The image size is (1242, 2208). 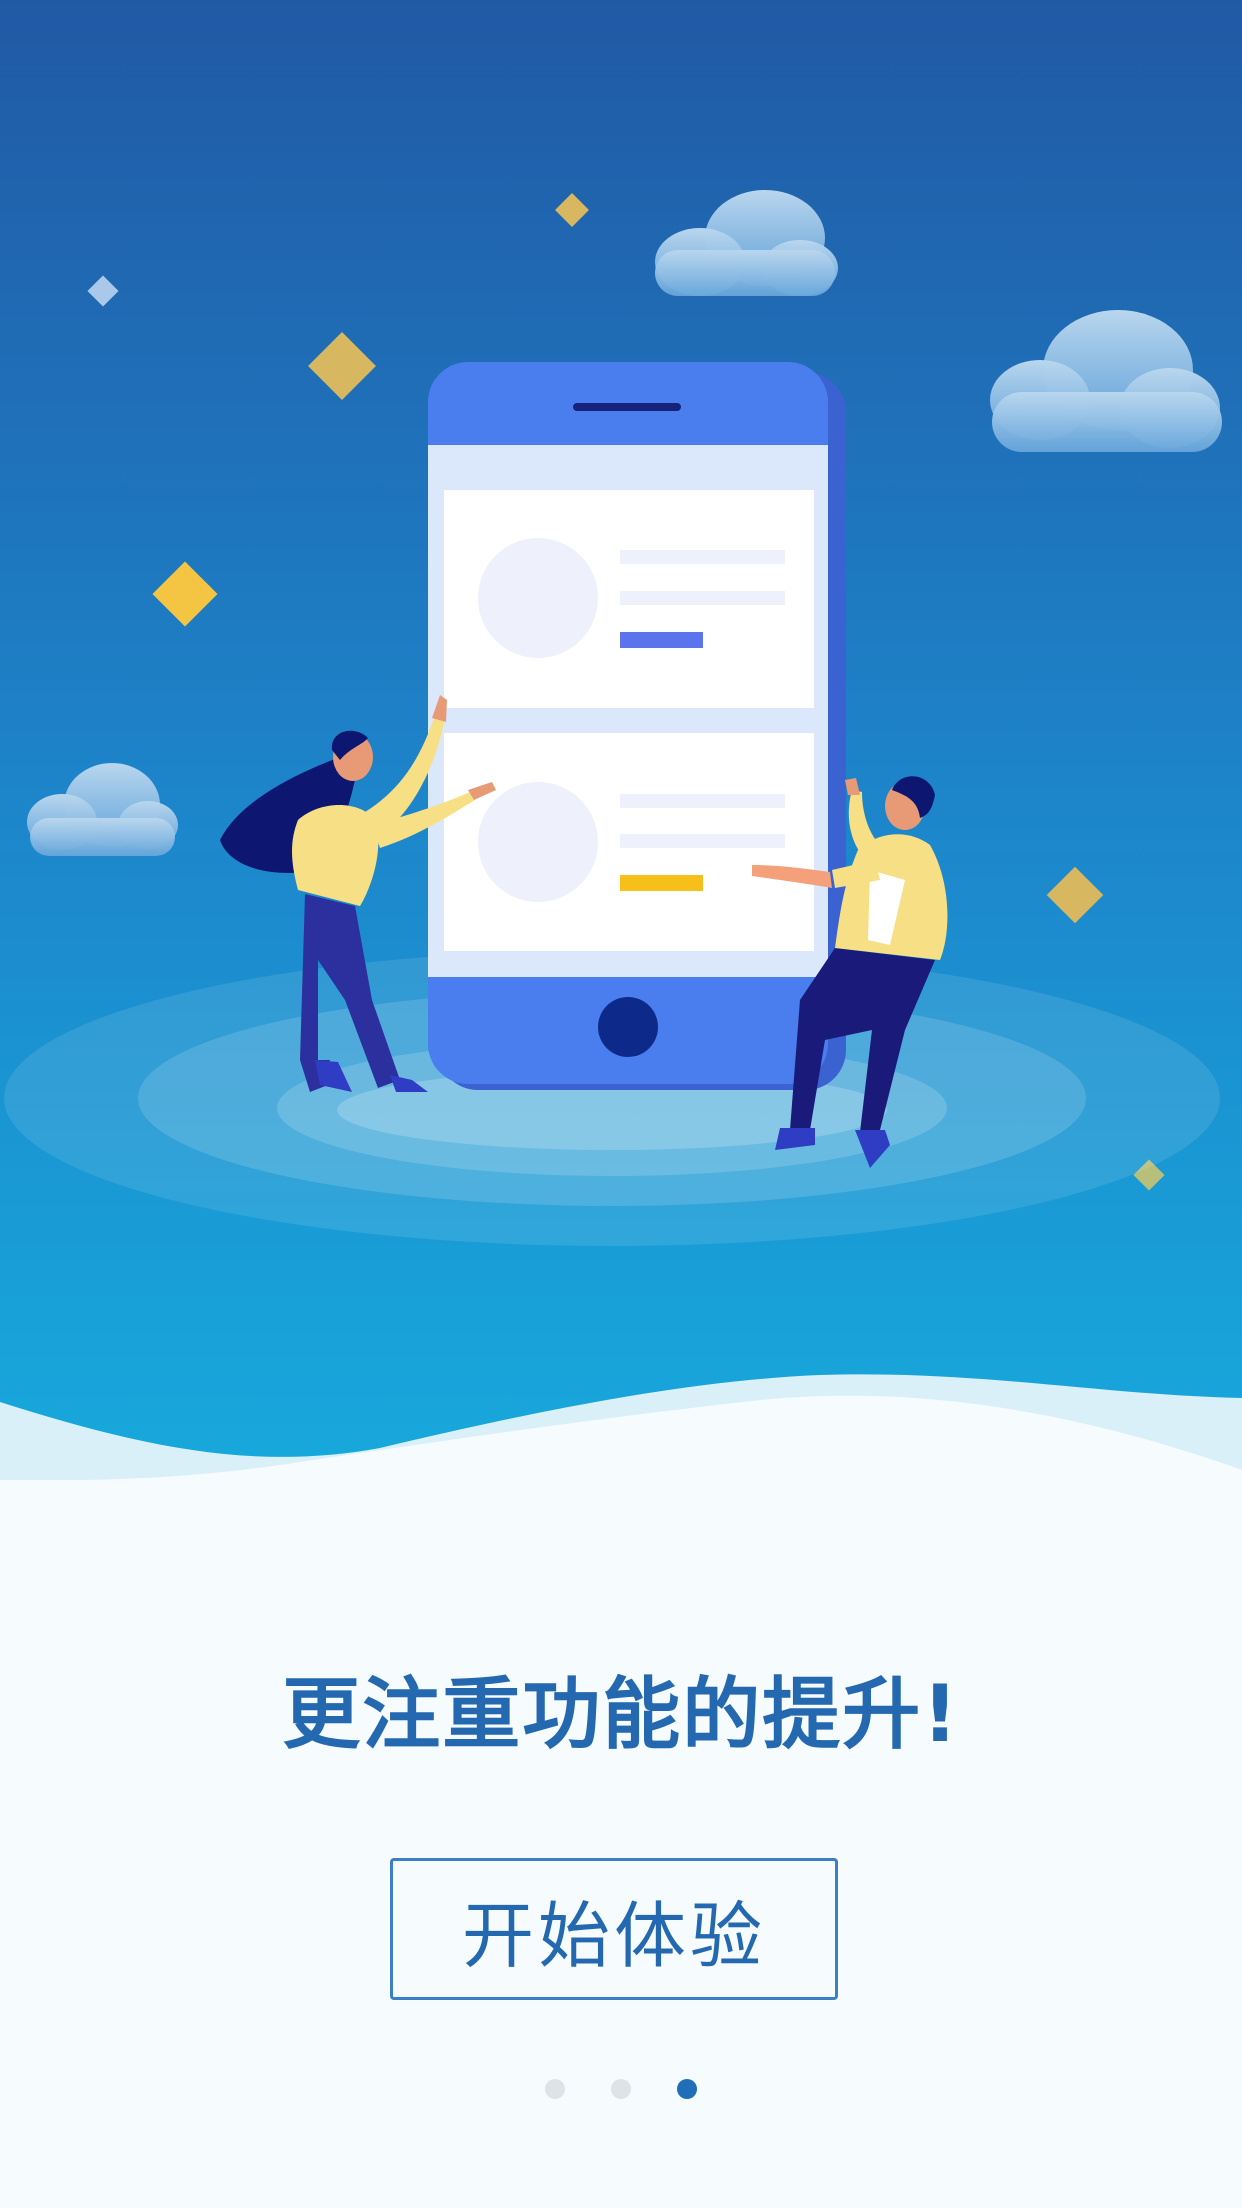 What do you see at coordinates (621, 1715) in the screenshot?
I see `page-headline: 更注重功能的提升!` at bounding box center [621, 1715].